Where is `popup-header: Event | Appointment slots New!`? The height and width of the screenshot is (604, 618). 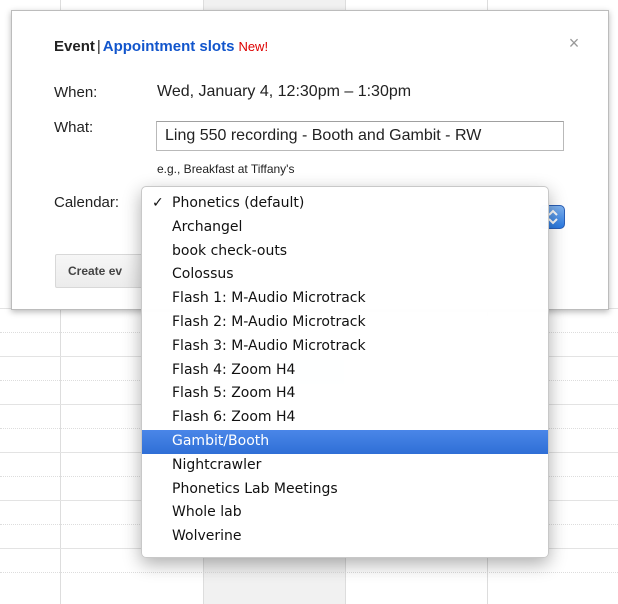 popup-header: Event | Appointment slots New! is located at coordinates (161, 46).